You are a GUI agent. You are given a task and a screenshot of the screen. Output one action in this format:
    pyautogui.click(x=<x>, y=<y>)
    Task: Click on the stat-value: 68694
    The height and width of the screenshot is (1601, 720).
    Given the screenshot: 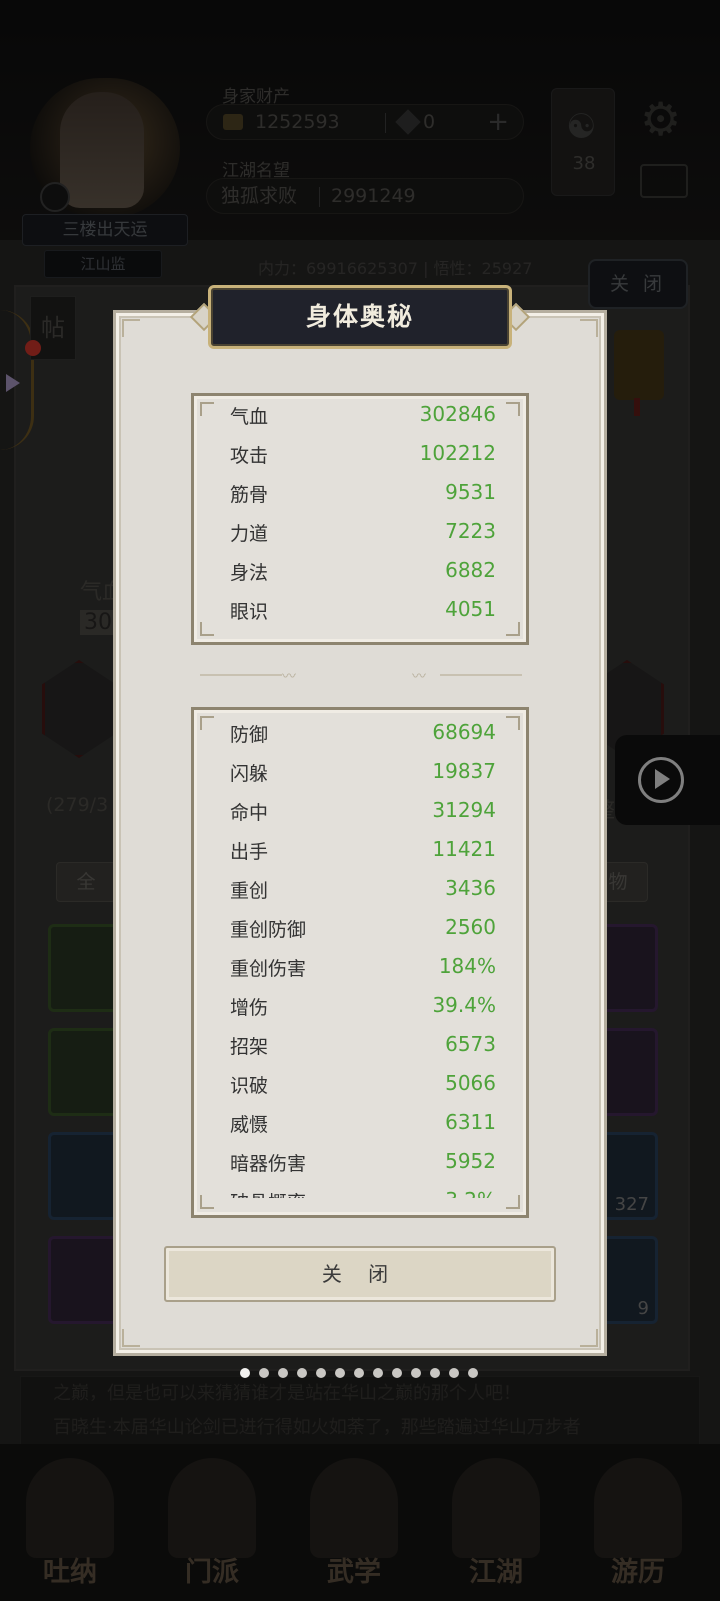 What is the action you would take?
    pyautogui.click(x=464, y=732)
    